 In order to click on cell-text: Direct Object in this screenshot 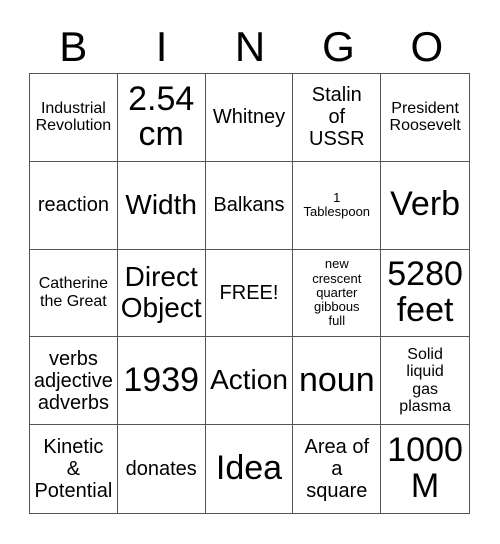, I will do `click(161, 292)`.